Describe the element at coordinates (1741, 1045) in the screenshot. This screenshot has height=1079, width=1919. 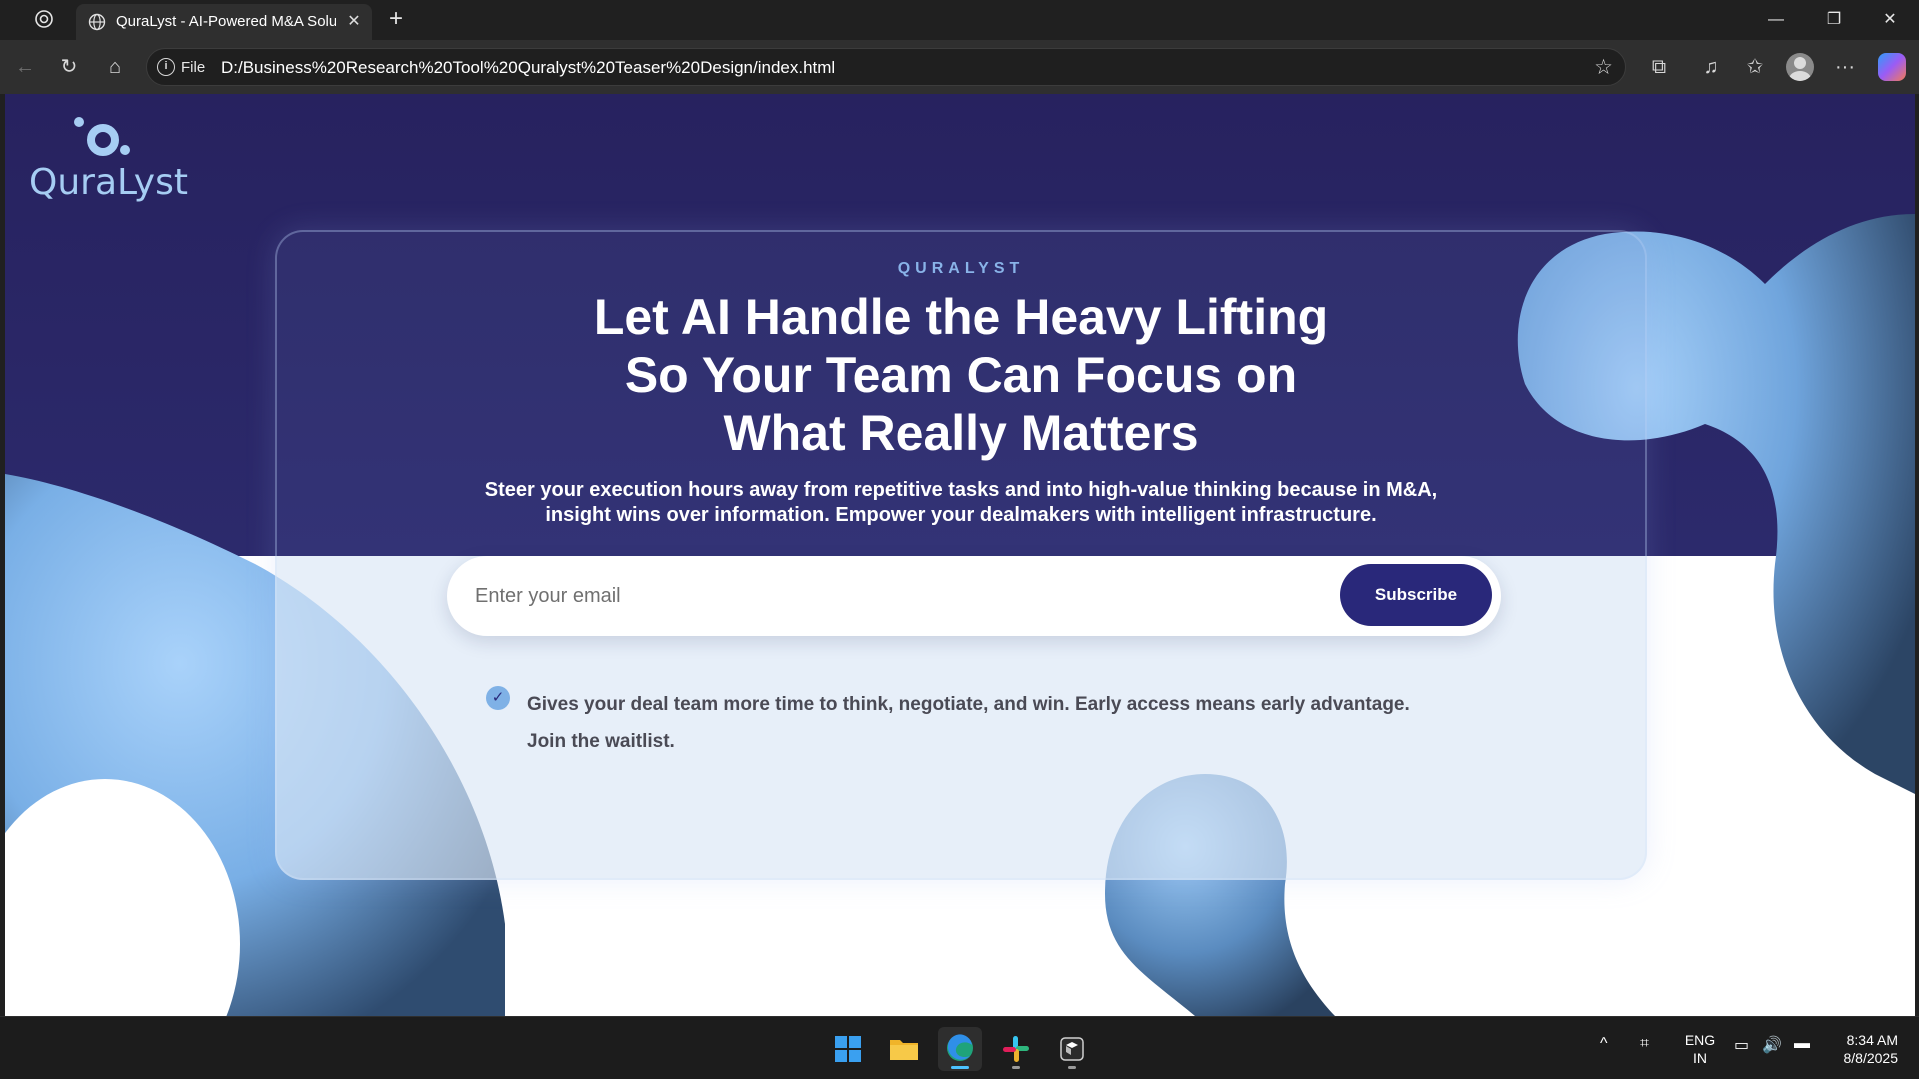
I see `display-icon: ▭` at that location.